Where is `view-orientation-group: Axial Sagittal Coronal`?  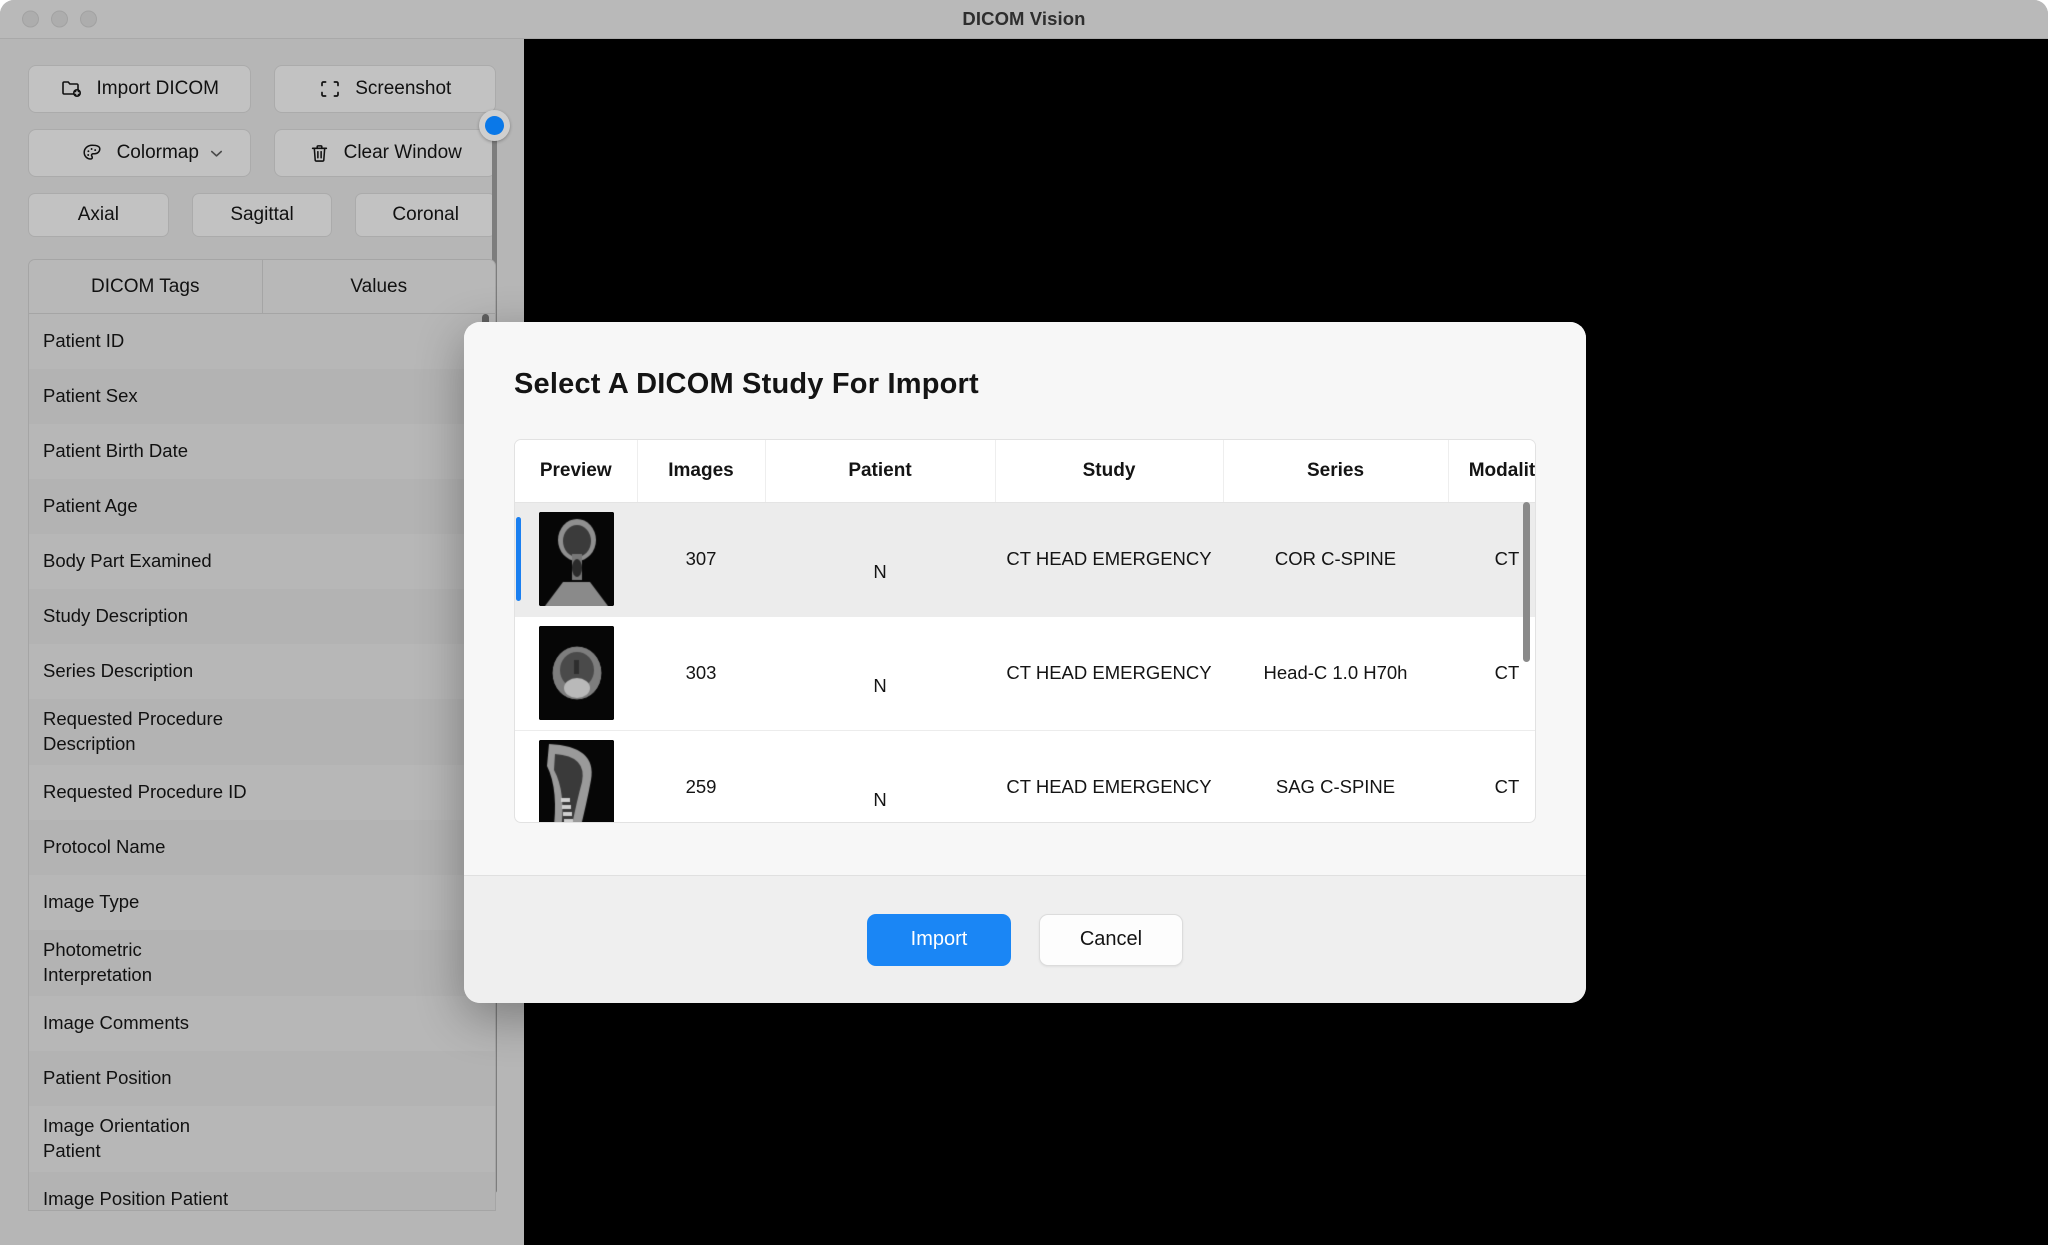 view-orientation-group: Axial Sagittal Coronal is located at coordinates (262, 215).